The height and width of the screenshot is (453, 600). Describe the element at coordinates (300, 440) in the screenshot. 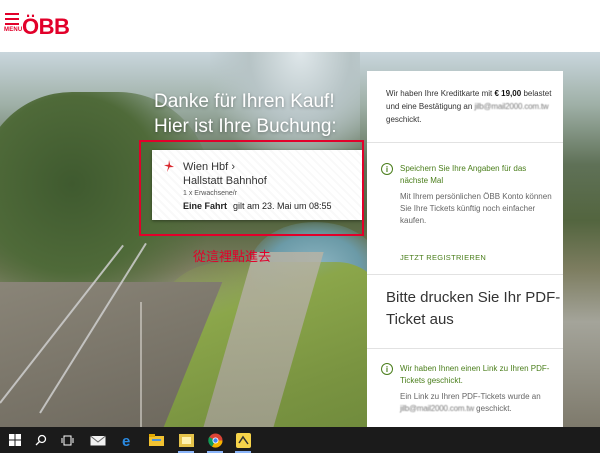

I see `windows-taskbar: e` at that location.